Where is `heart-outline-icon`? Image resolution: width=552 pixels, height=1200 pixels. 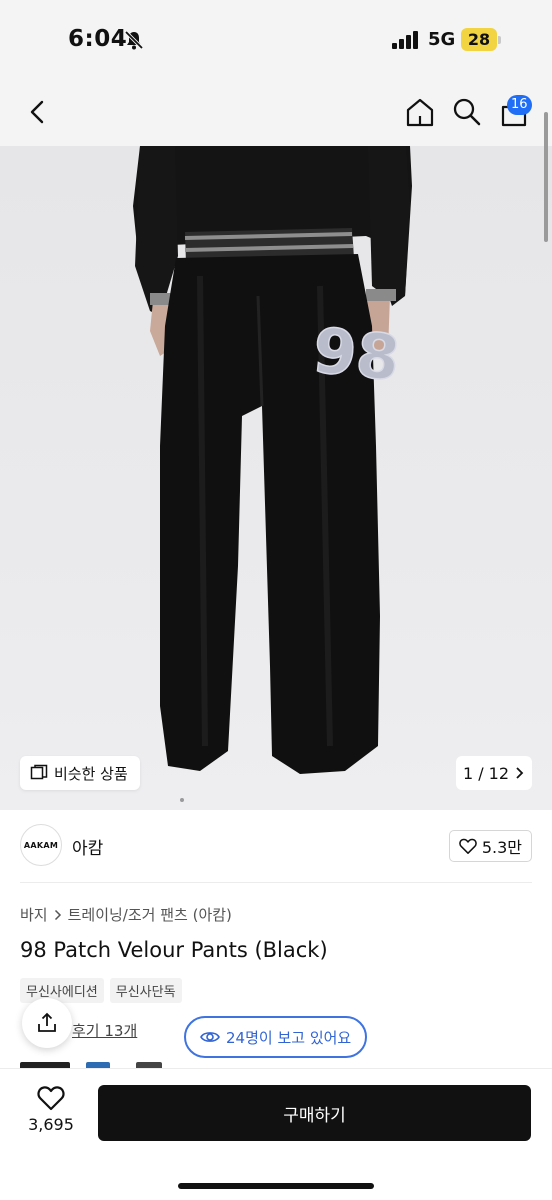
heart-outline-icon is located at coordinates (468, 846).